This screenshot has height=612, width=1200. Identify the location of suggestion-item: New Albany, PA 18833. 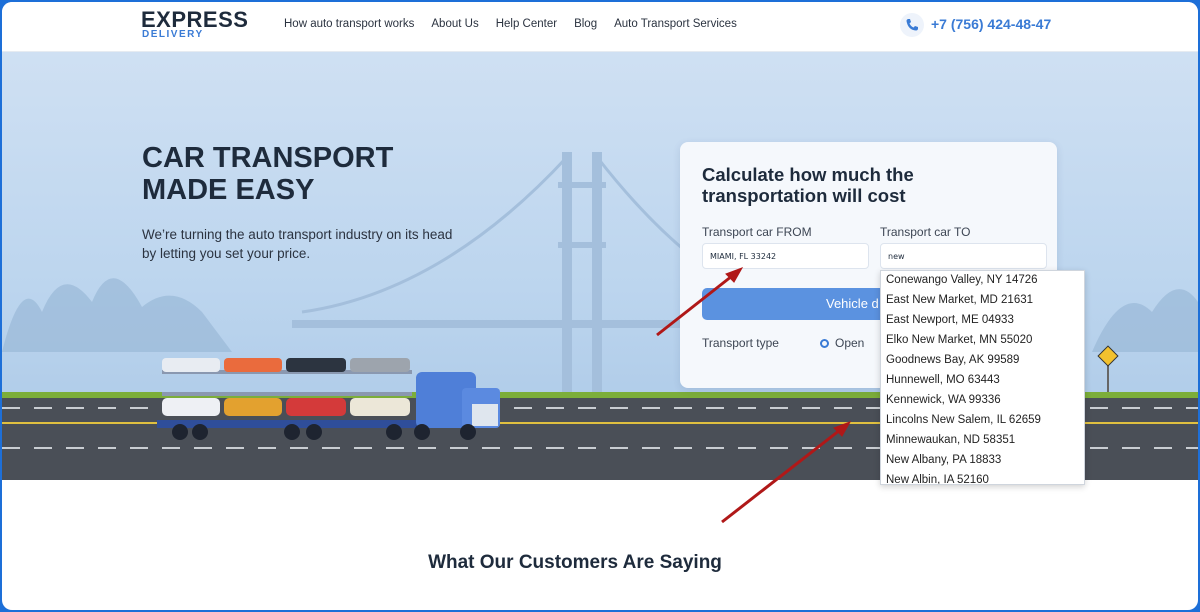
(982, 461).